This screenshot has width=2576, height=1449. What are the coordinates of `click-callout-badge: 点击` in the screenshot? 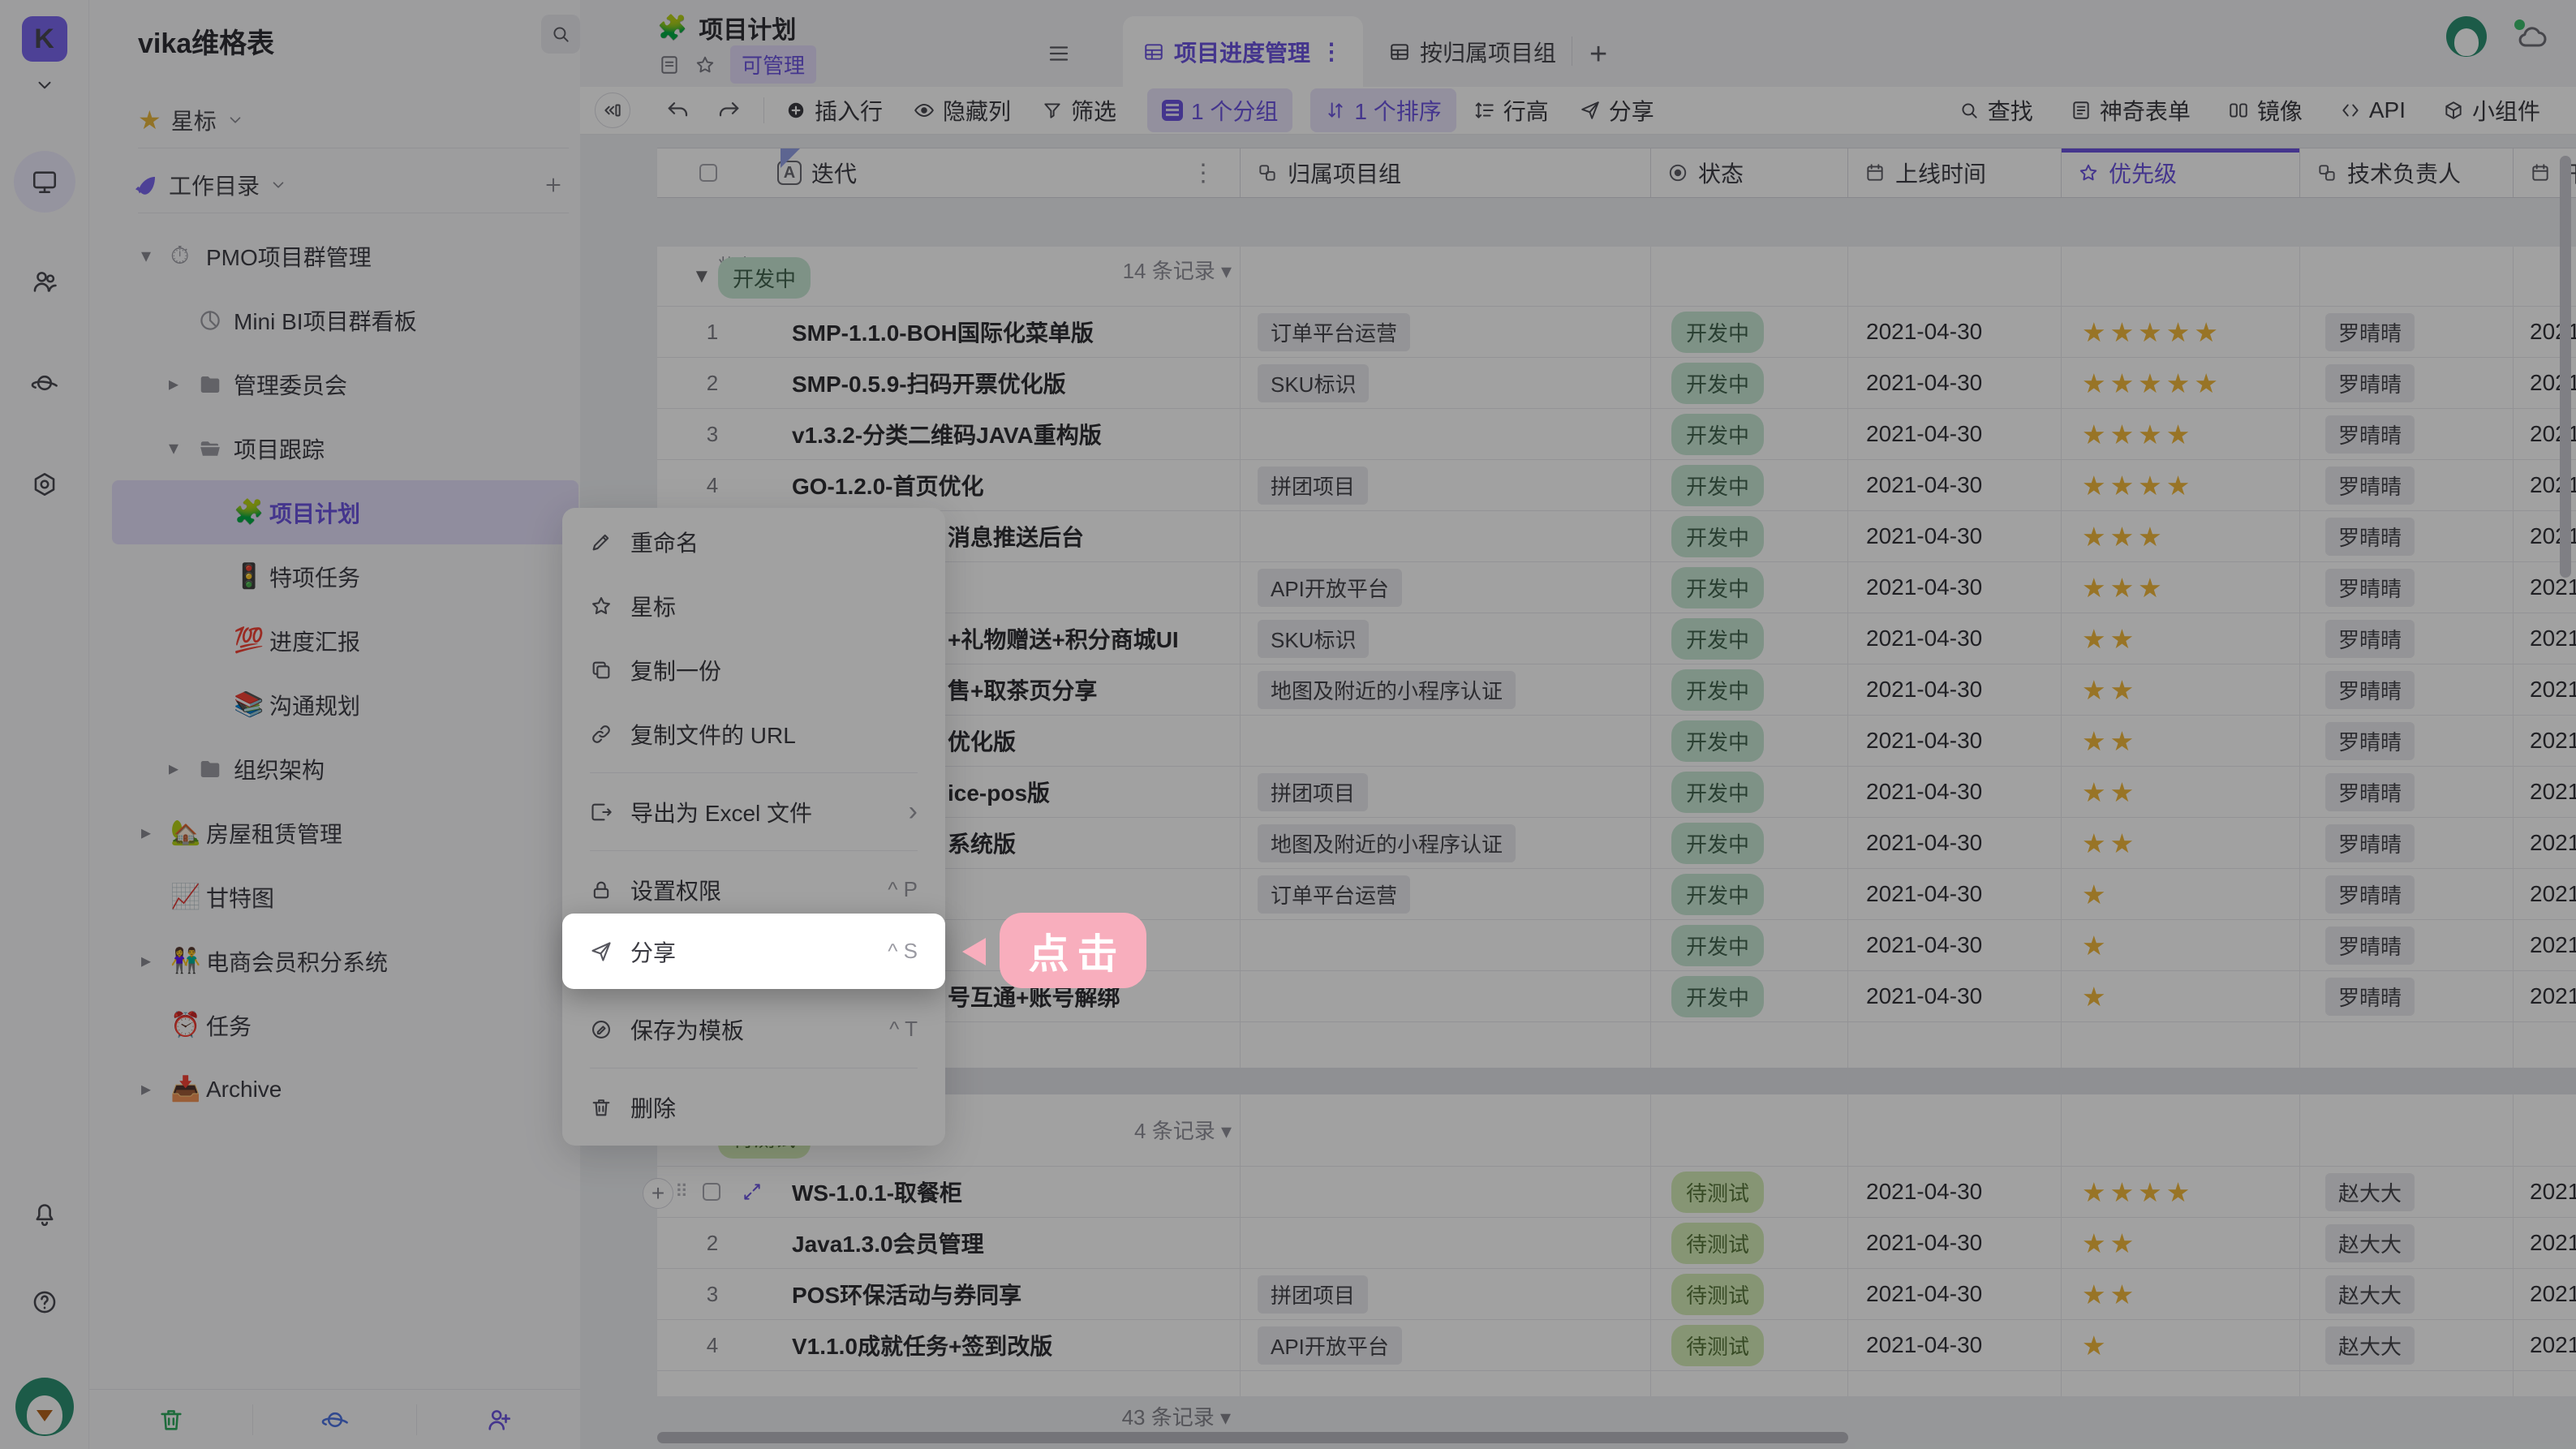 It's located at (1073, 951).